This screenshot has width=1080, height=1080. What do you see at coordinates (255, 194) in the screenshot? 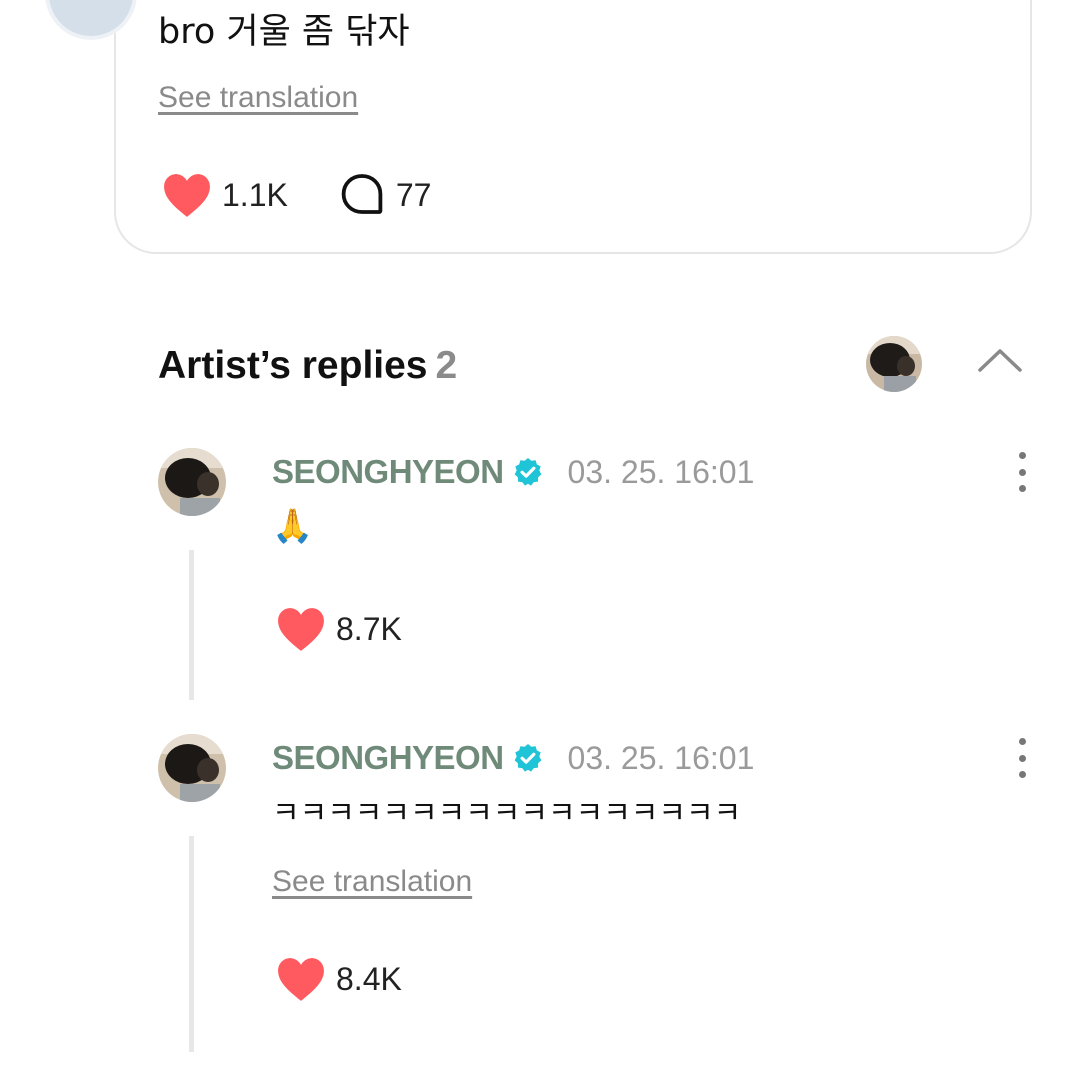
I see `post-like-count: 1.1K` at bounding box center [255, 194].